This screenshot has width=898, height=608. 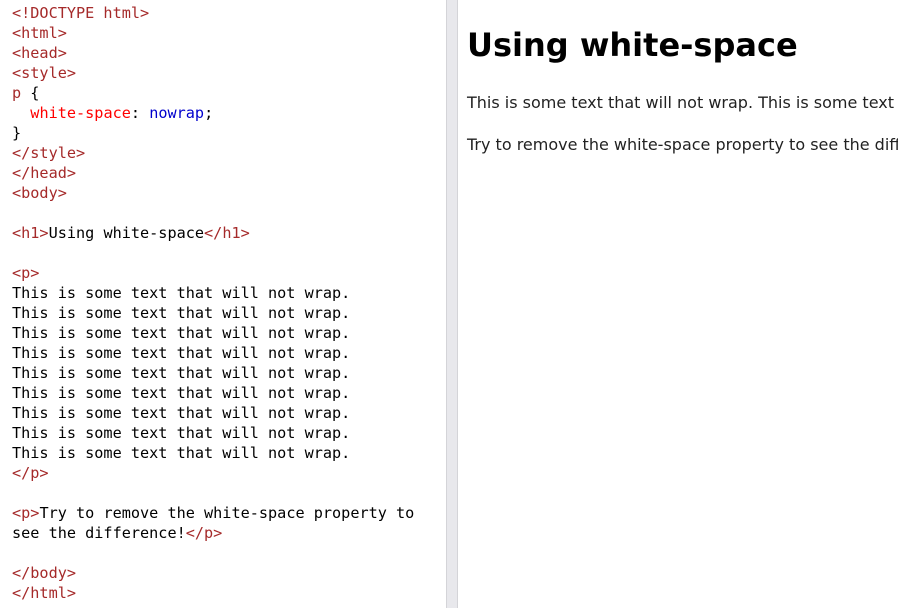 What do you see at coordinates (140, 113) in the screenshot?
I see `code-token-punc: :` at bounding box center [140, 113].